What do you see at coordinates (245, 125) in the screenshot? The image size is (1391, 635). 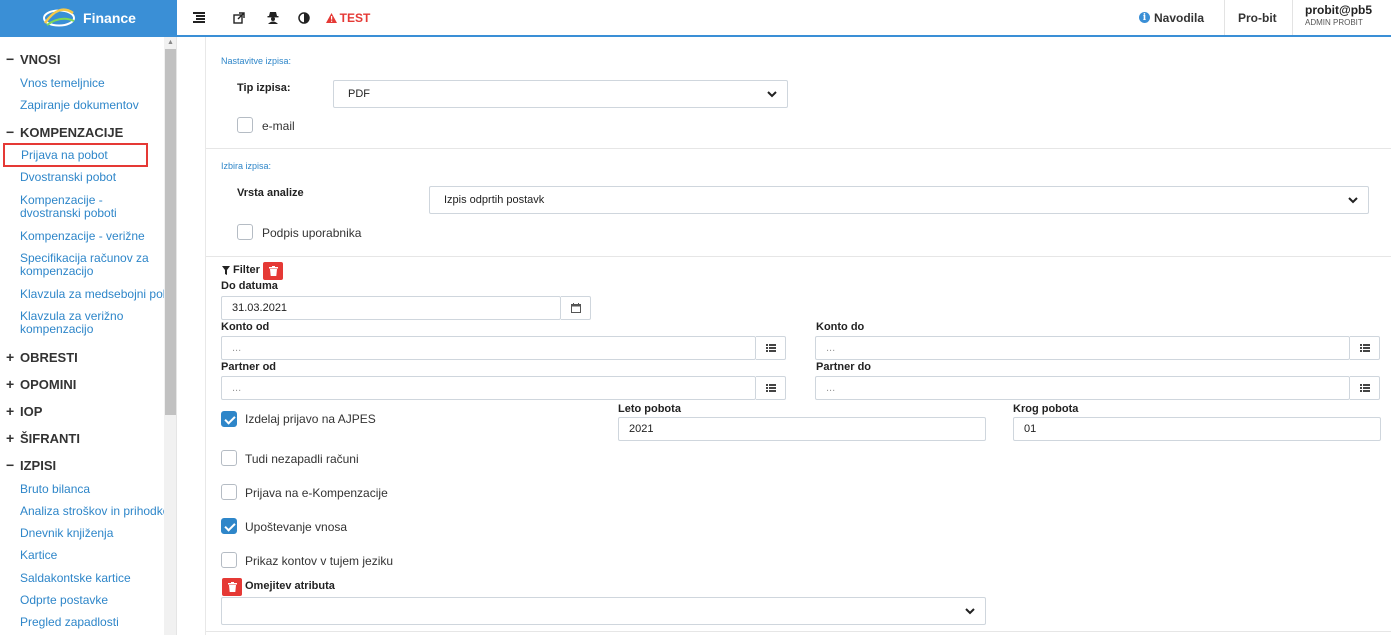 I see `email-checkbox` at bounding box center [245, 125].